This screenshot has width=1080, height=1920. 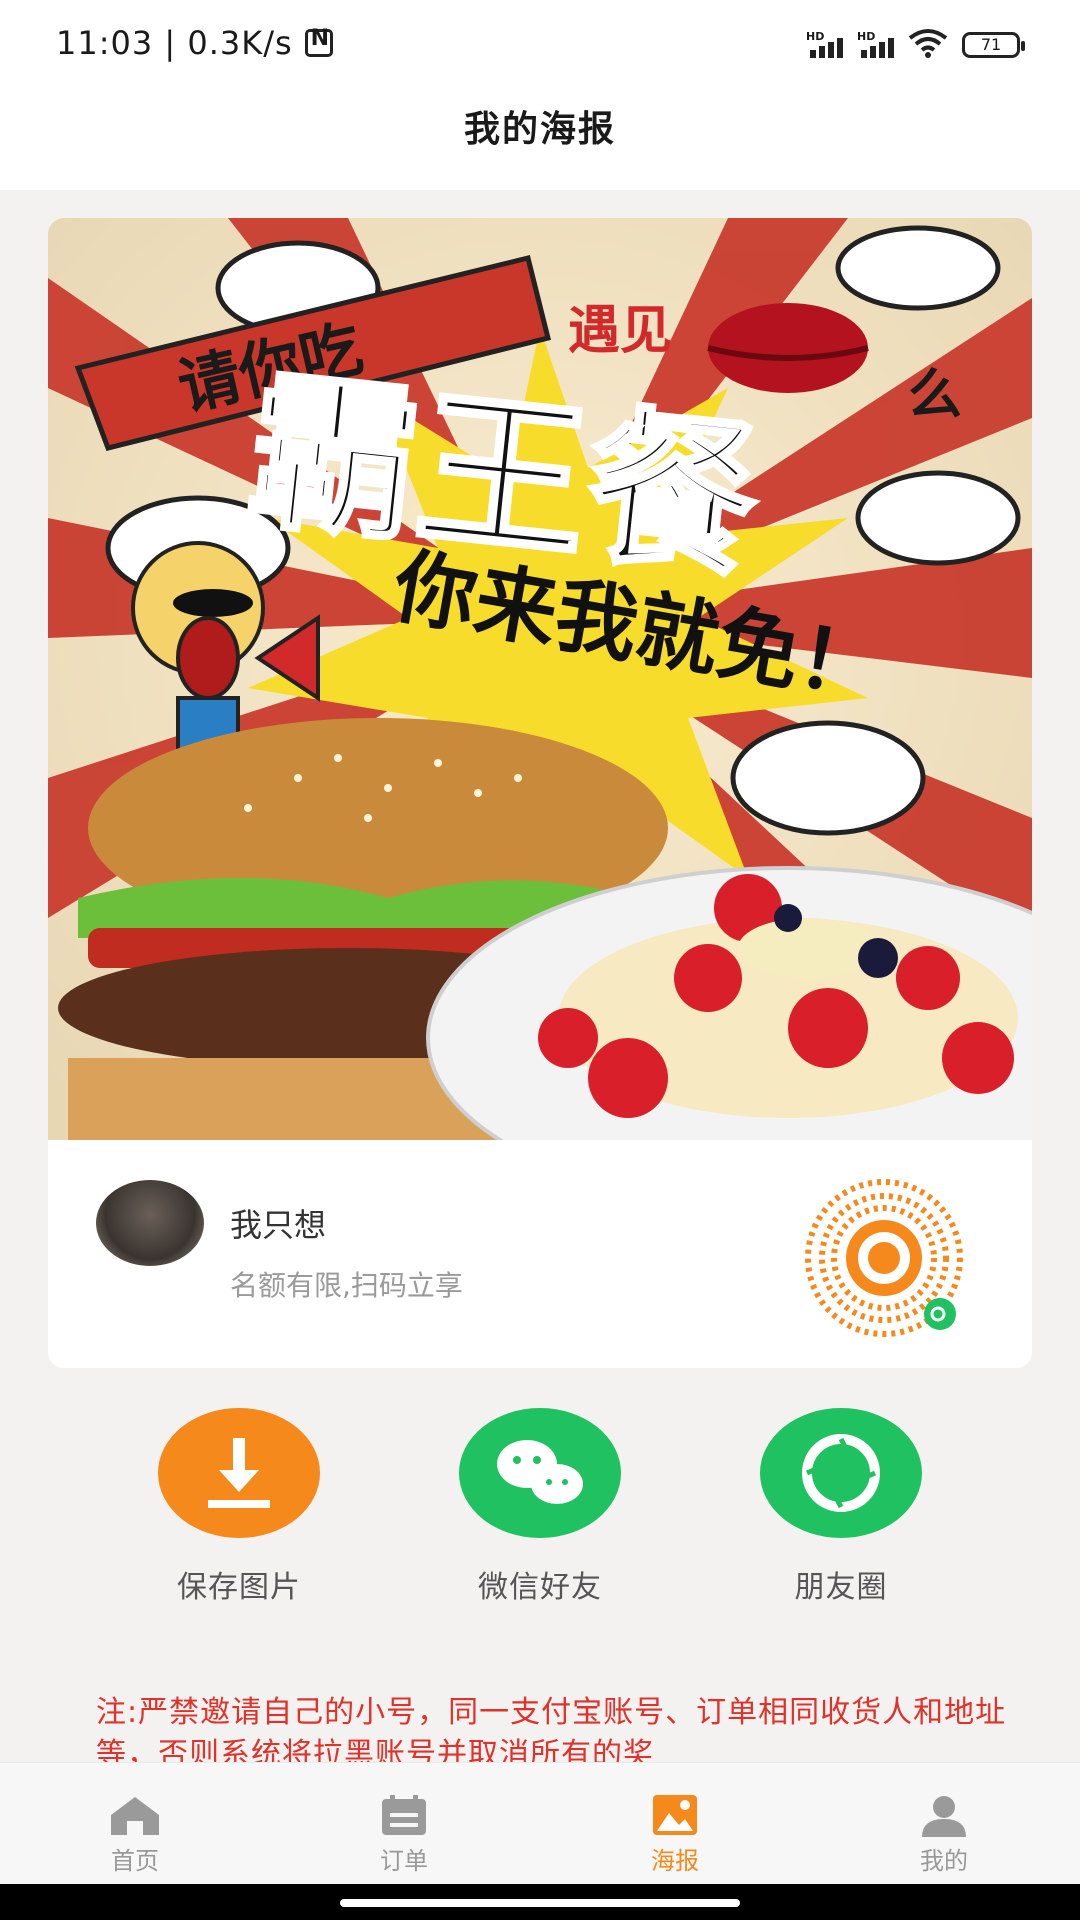 What do you see at coordinates (539, 129) in the screenshot?
I see `page-title: 我的海报` at bounding box center [539, 129].